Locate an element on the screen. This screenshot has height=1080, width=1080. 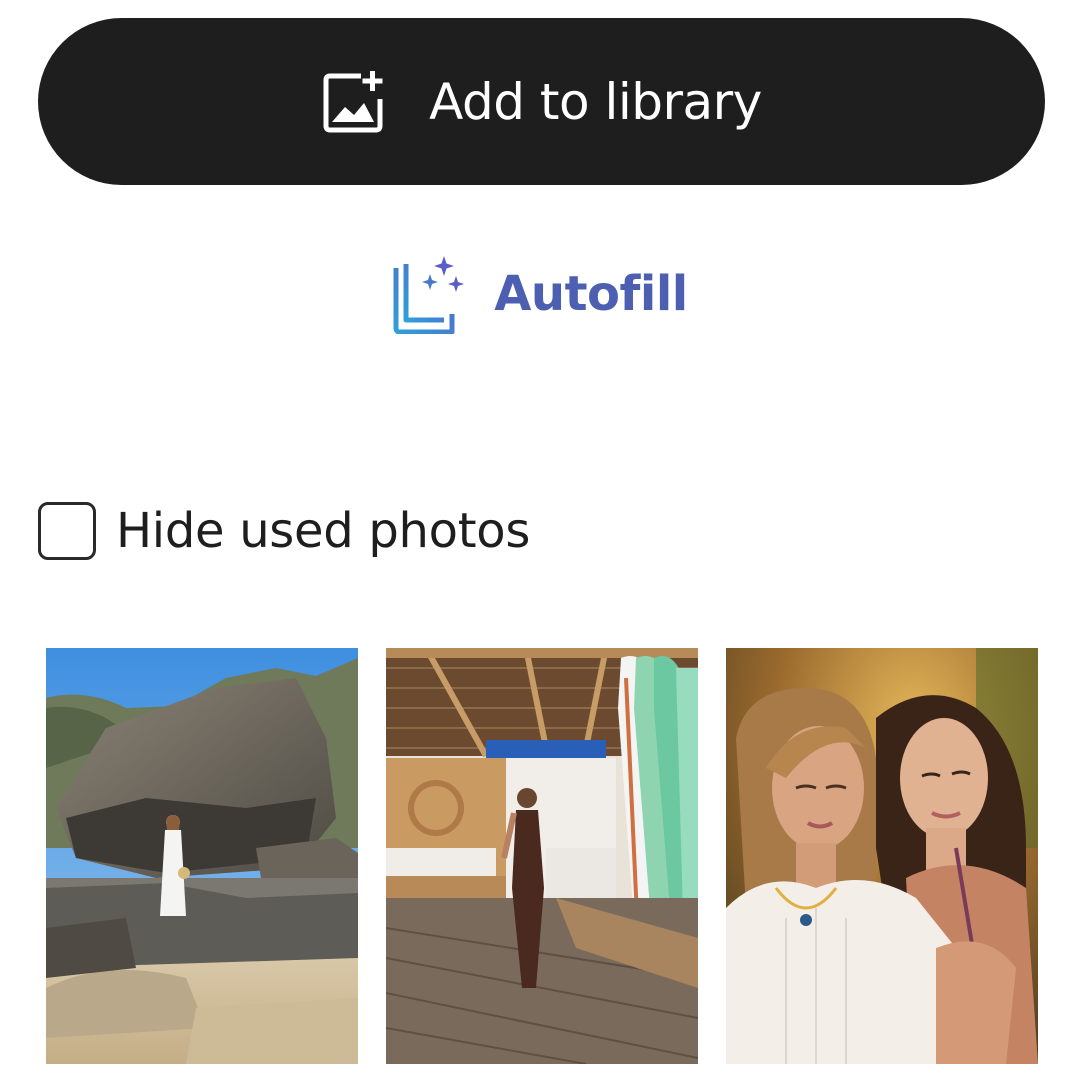
hide-used-photos-label: Hide used photos is located at coordinates (323, 531).